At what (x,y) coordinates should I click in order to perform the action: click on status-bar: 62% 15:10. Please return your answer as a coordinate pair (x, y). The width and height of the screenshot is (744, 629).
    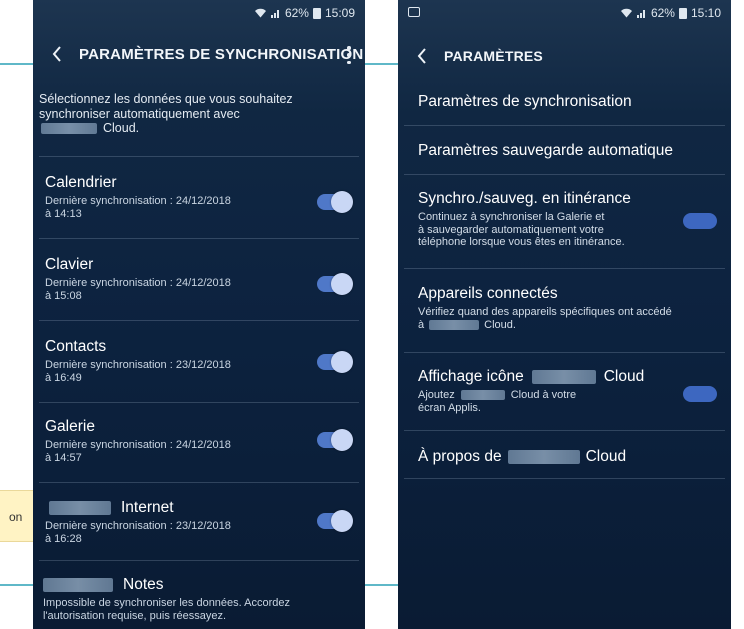
    Looking at the image, I should click on (564, 13).